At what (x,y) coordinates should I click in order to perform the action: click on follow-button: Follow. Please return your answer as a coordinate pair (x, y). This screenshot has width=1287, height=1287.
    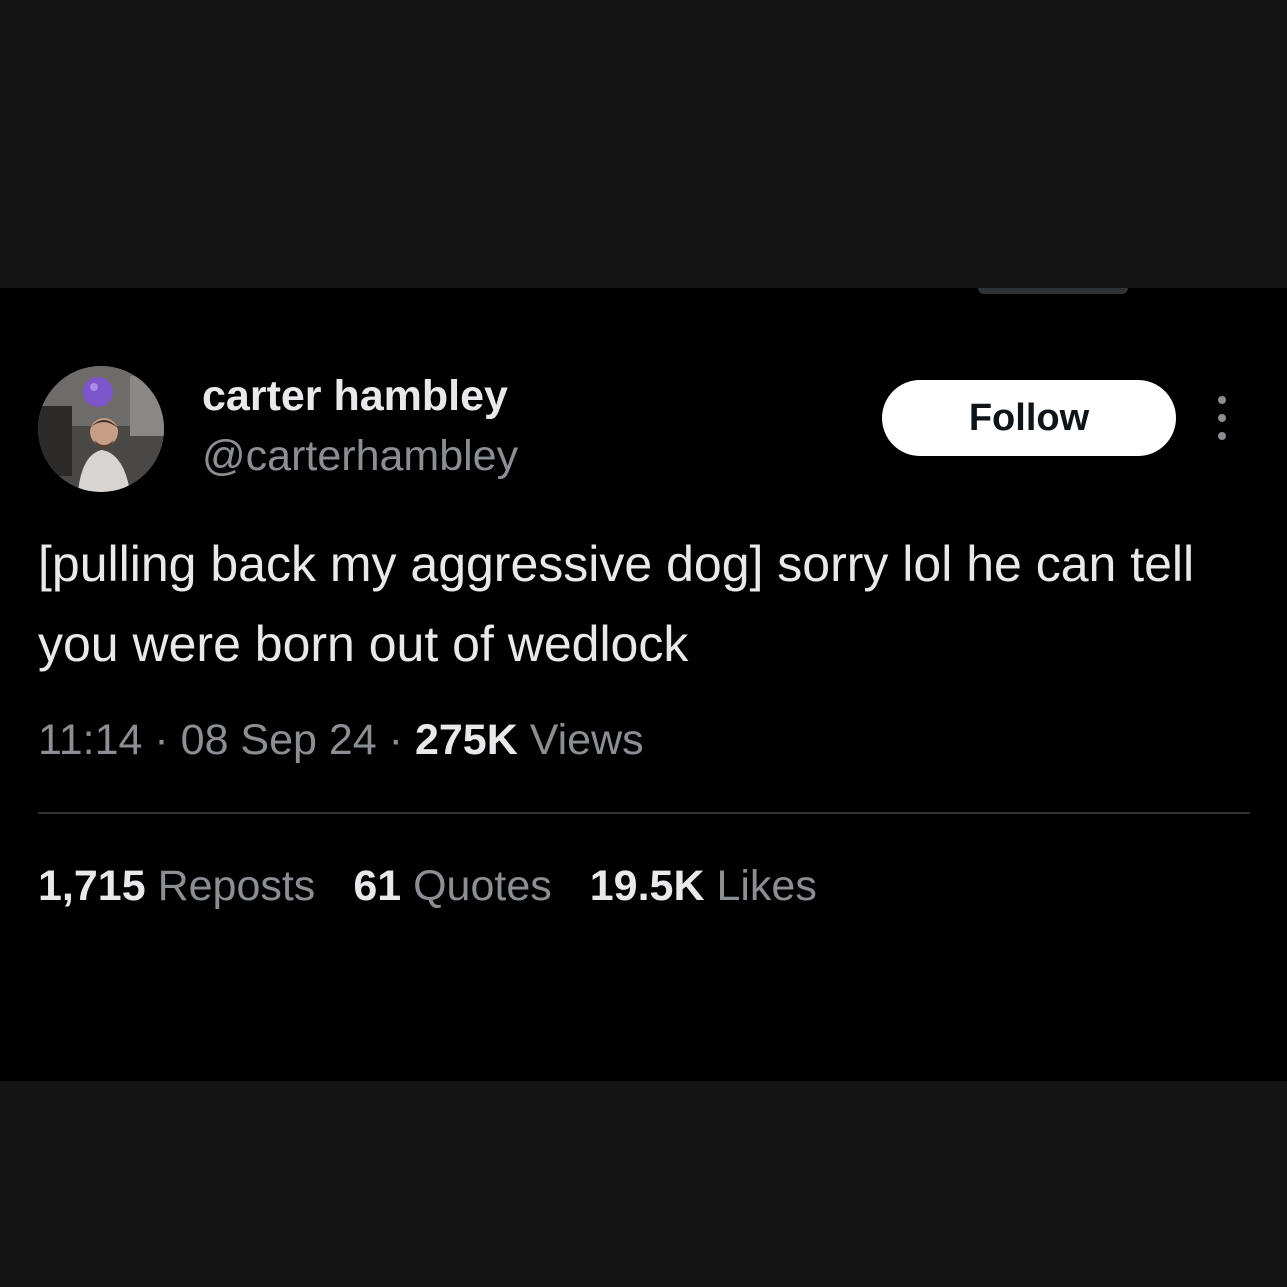
    Looking at the image, I should click on (1029, 418).